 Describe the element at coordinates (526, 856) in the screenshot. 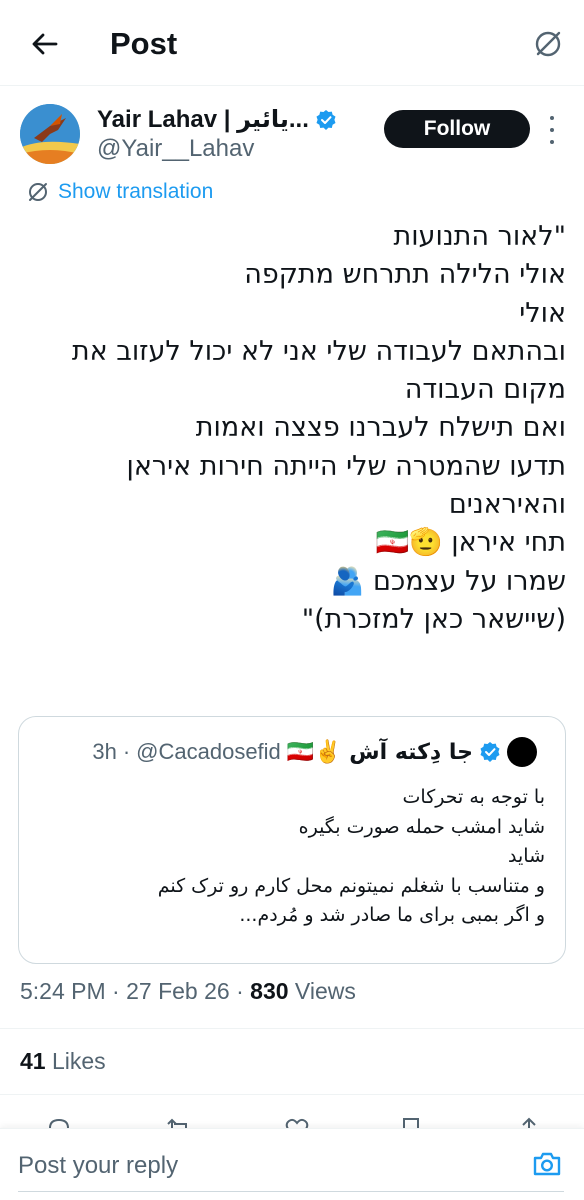

I see `quoted-line: شاید` at that location.